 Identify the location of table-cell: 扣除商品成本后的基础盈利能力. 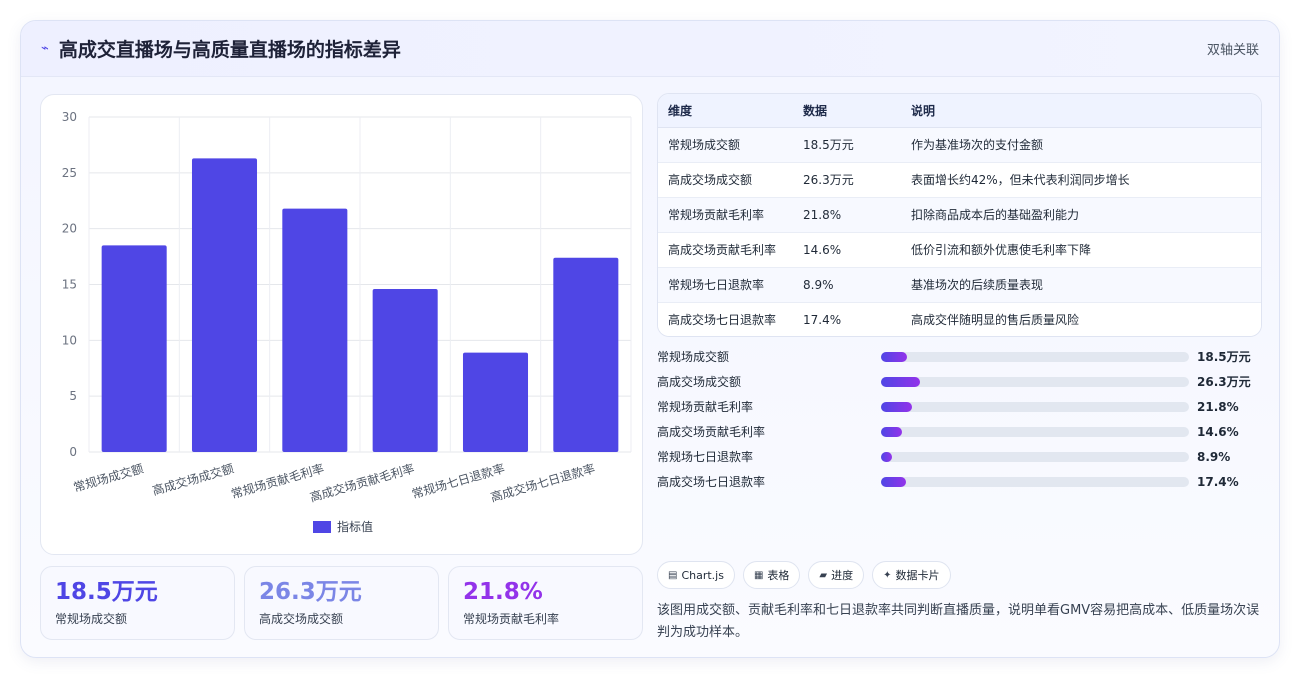
(1086, 215).